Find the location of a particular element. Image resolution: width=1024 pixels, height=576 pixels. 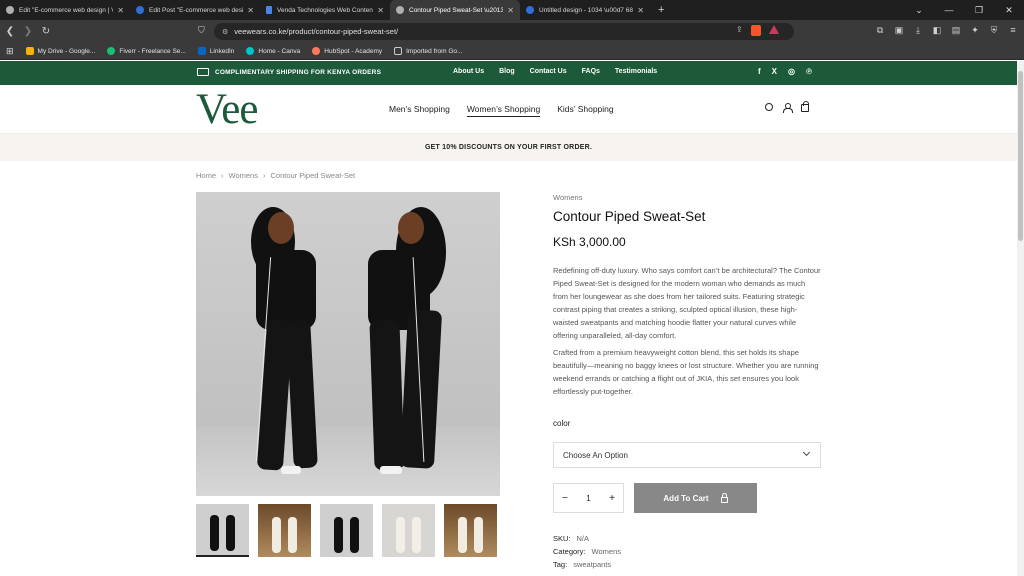

brave-shields-icon is located at coordinates (755, 30).